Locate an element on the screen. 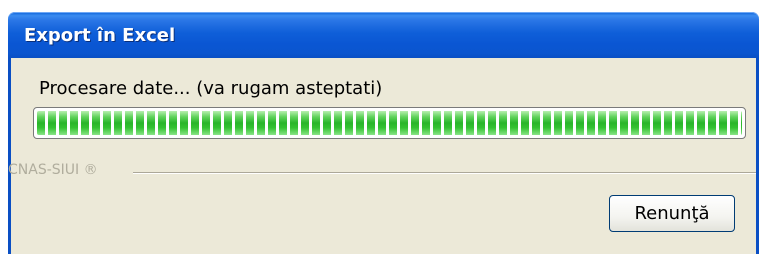 The width and height of the screenshot is (759, 254). status-message: Procesare date... (va rugam asteptati) is located at coordinates (211, 88).